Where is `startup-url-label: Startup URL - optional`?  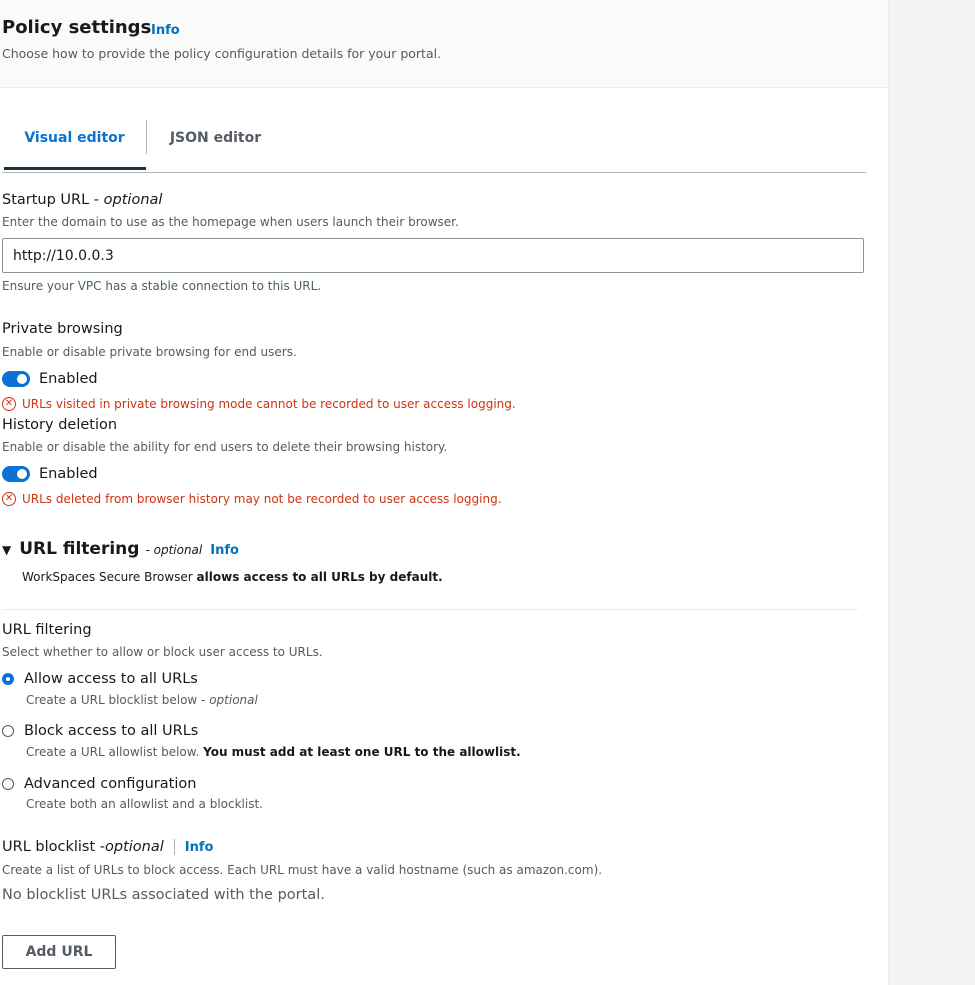
startup-url-label: Startup URL - optional is located at coordinates (82, 200).